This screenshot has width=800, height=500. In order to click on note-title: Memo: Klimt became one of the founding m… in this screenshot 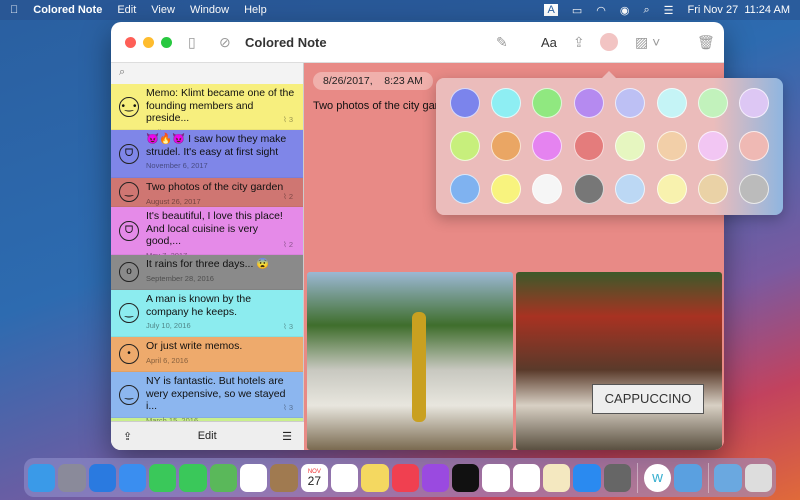, I will do `click(220, 105)`.